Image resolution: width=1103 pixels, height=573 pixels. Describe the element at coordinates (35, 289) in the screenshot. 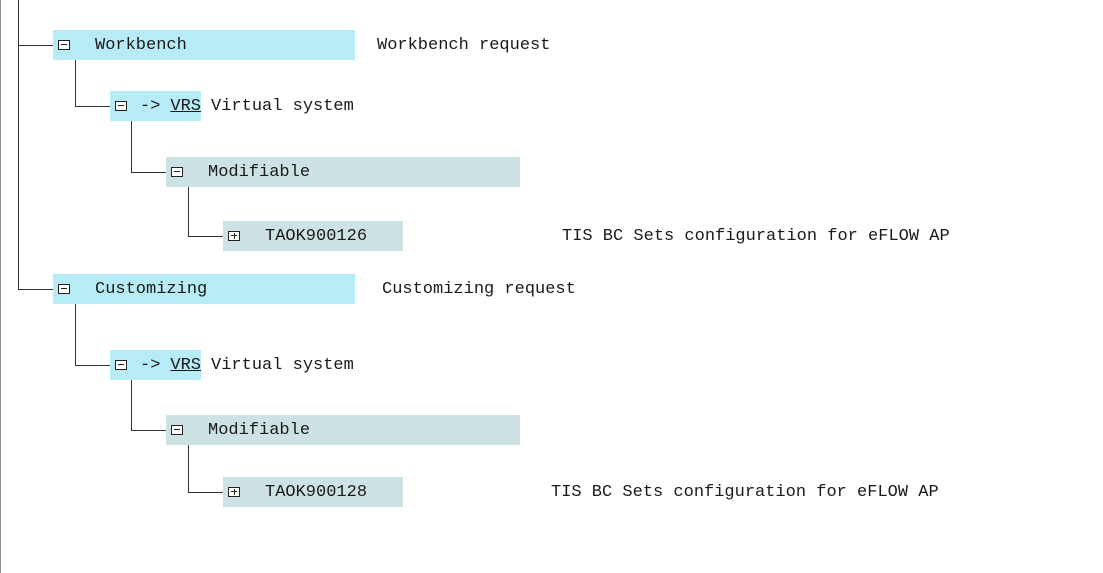

I see `tree-line-customizing` at that location.